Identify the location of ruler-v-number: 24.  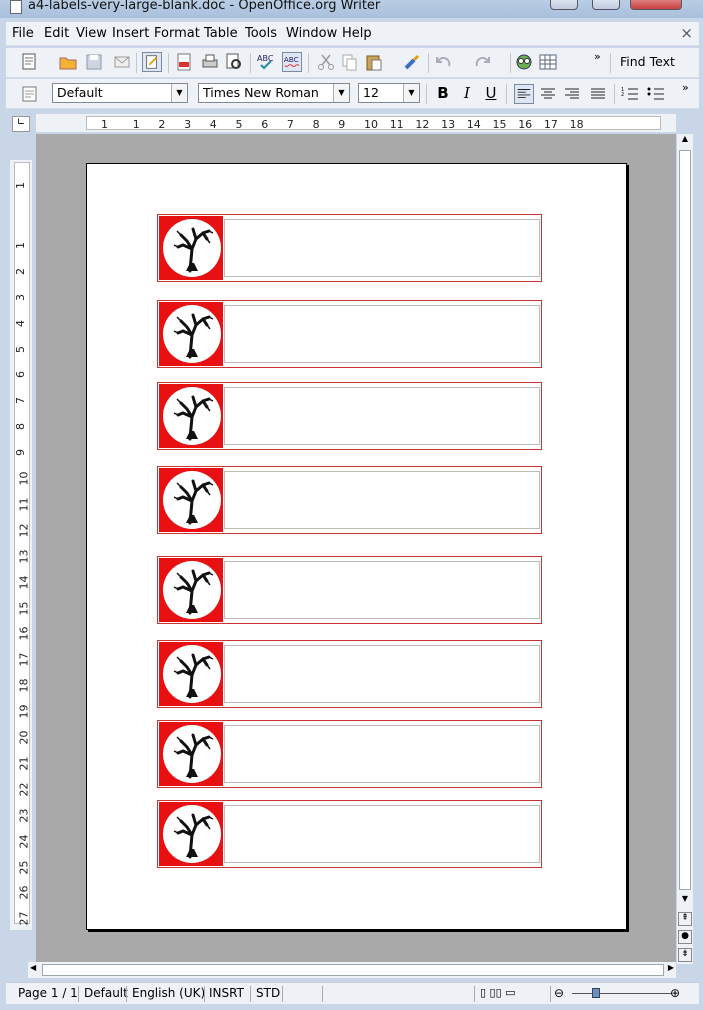
(24, 841).